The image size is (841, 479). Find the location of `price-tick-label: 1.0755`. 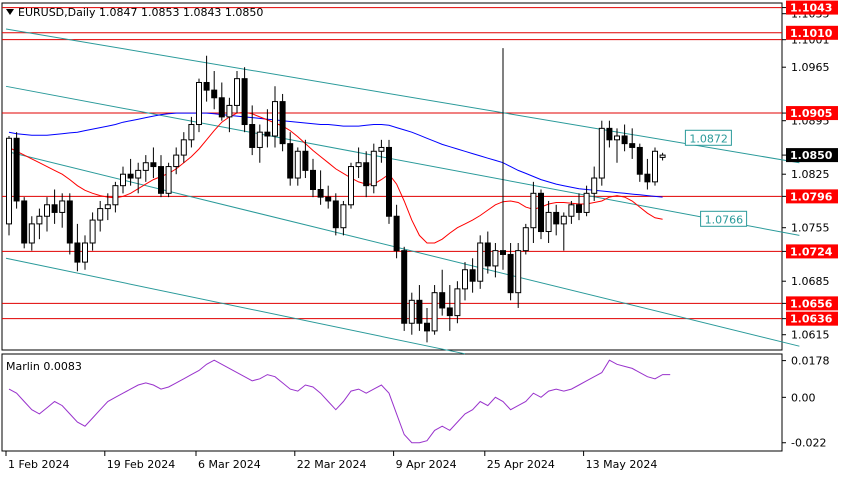

price-tick-label: 1.0755 is located at coordinates (810, 228).